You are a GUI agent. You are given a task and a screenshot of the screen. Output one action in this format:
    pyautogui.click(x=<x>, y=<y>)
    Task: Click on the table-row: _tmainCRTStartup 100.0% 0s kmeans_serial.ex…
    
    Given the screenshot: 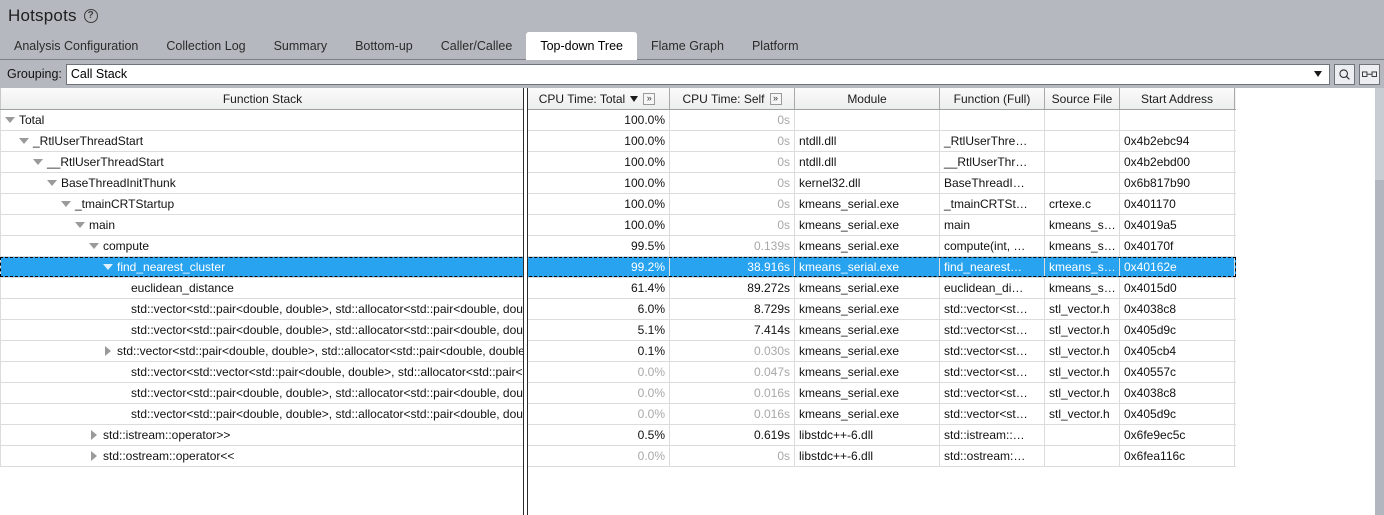 What is the action you would take?
    pyautogui.click(x=618, y=204)
    